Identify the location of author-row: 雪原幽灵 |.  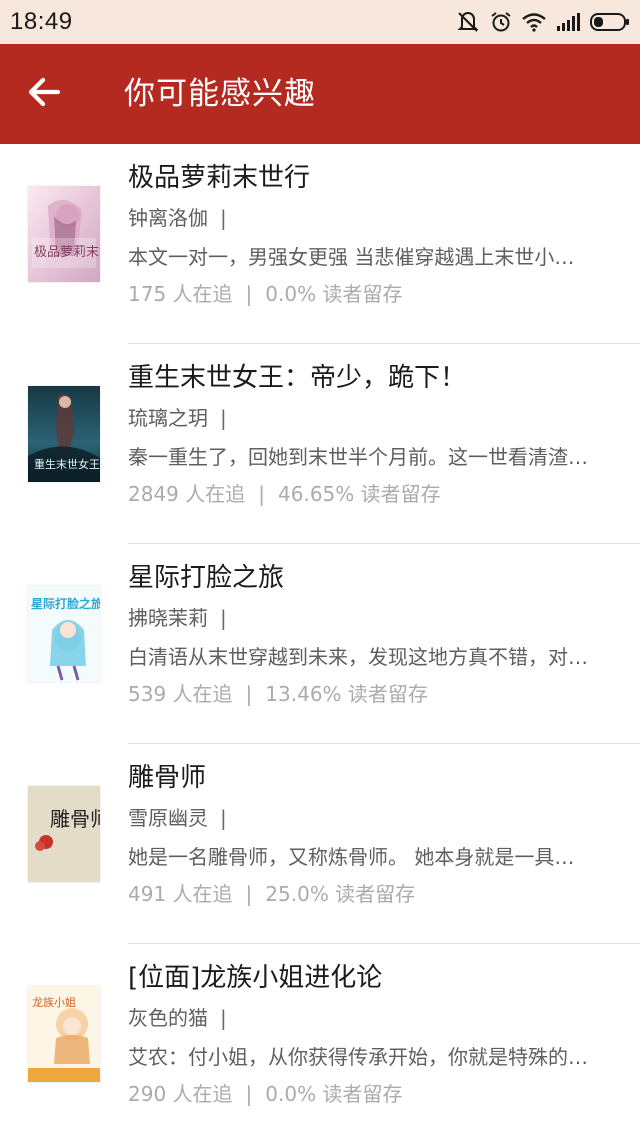
(177, 818).